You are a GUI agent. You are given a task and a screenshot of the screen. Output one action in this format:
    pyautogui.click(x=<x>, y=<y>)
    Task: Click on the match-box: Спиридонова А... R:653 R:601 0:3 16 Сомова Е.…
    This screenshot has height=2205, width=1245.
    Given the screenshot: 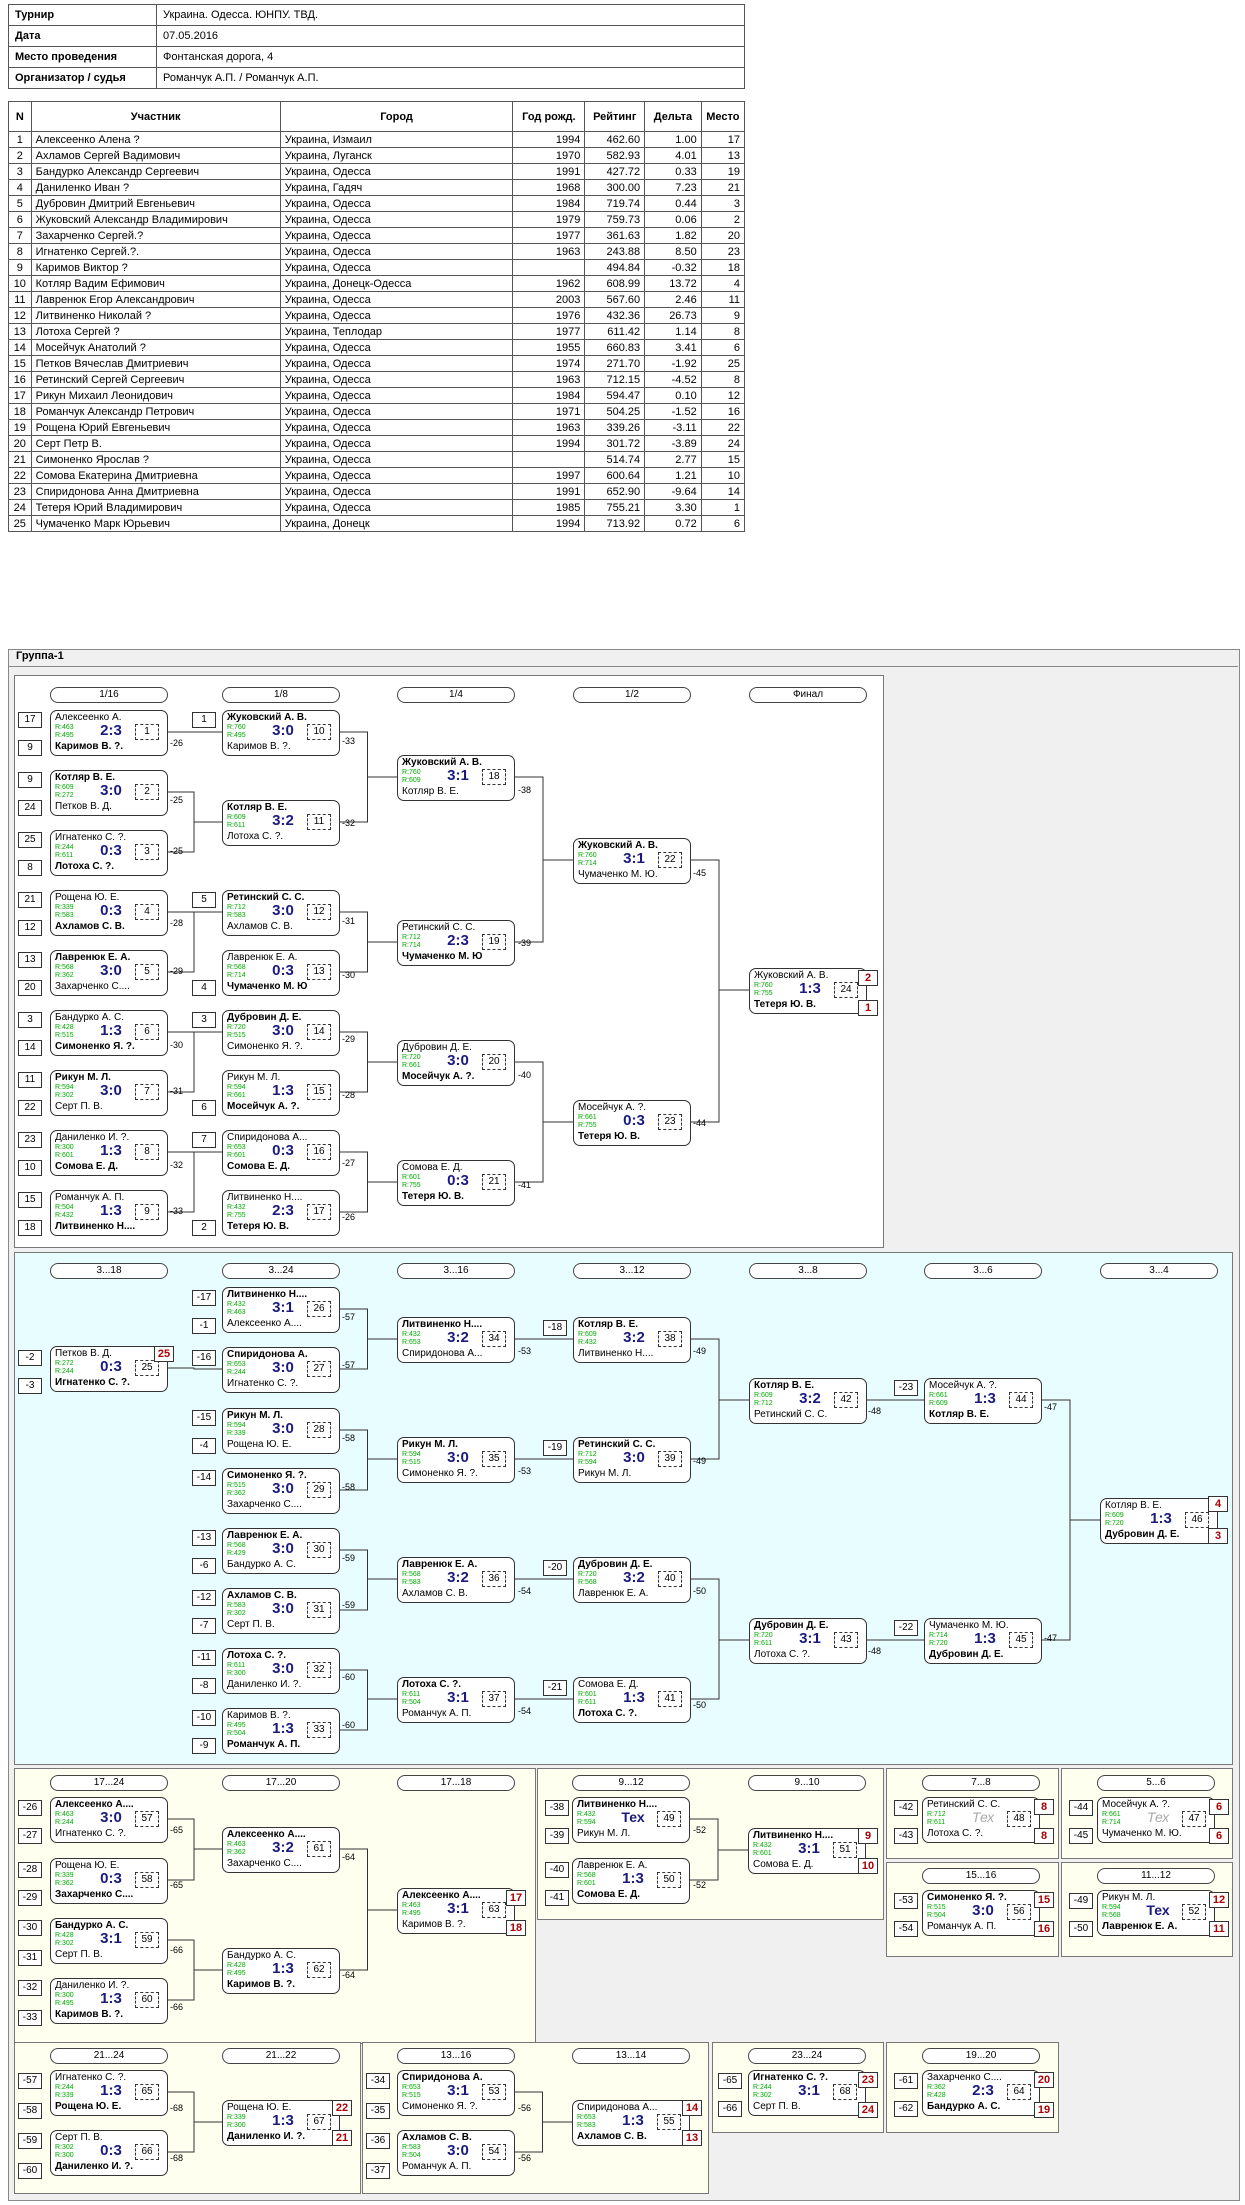 What is the action you would take?
    pyautogui.click(x=281, y=1153)
    